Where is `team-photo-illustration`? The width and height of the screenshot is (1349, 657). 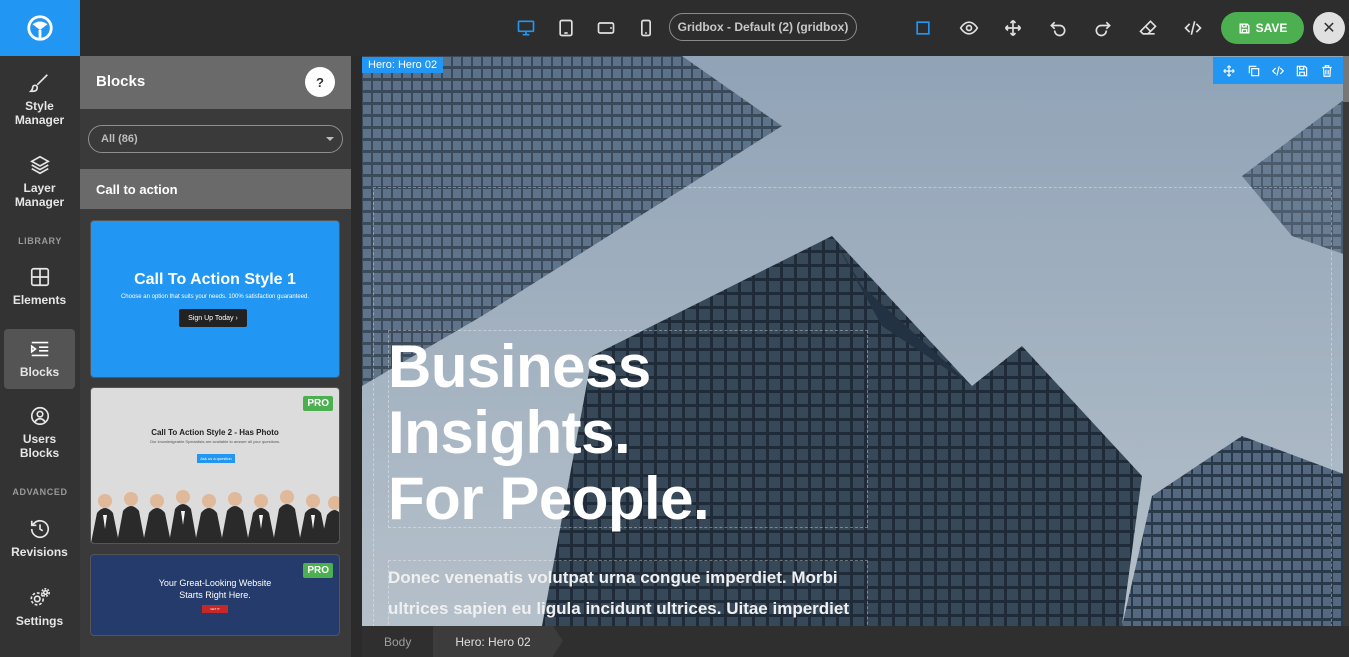
team-photo-illustration is located at coordinates (215, 508).